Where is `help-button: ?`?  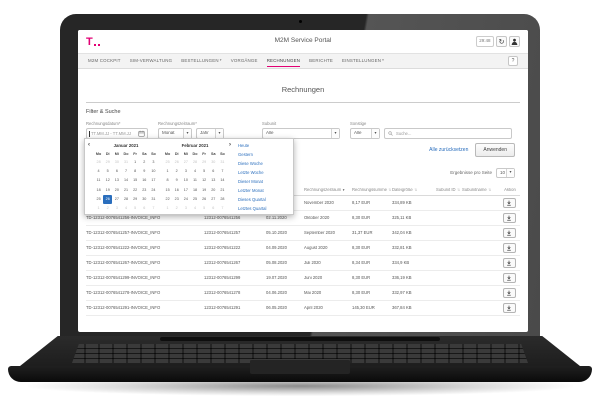 help-button: ? is located at coordinates (513, 61).